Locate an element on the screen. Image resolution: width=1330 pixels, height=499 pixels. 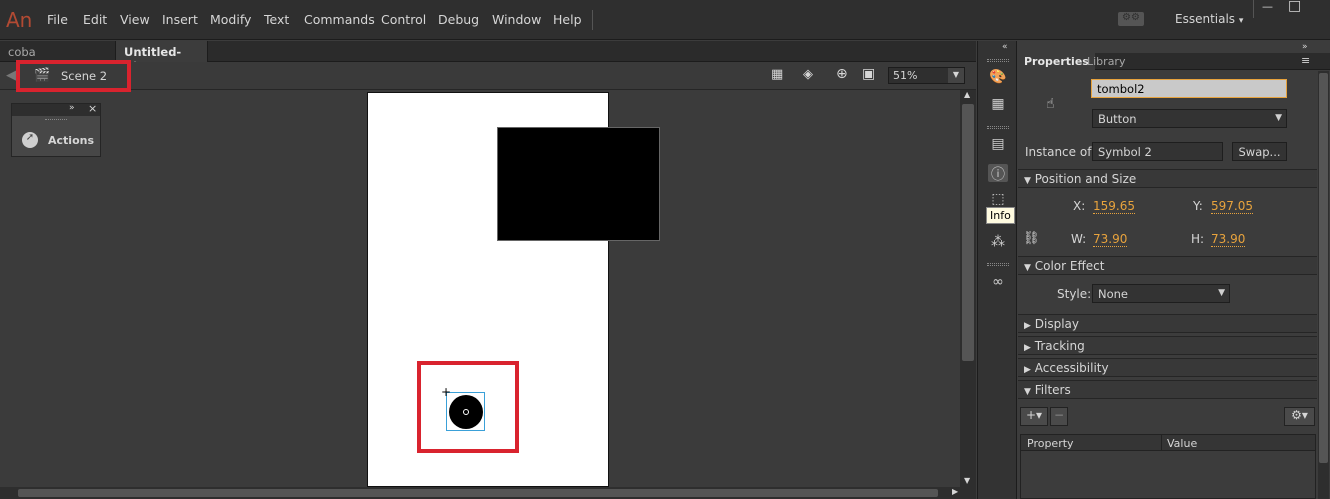
highlight-box-scene is located at coordinates (73, 76).